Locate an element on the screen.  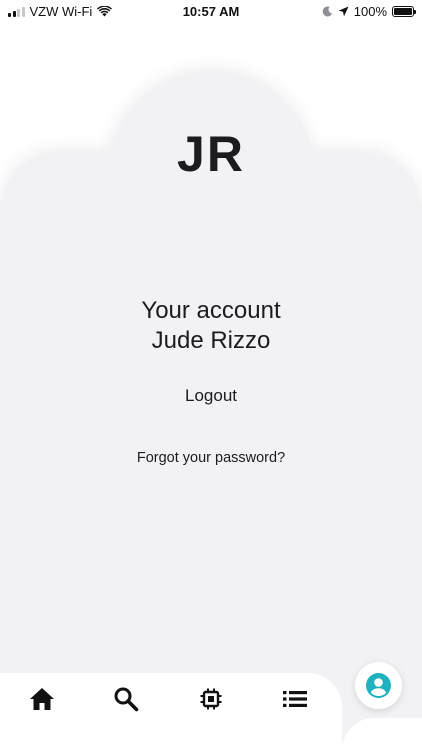
home-icon is located at coordinates (42, 699).